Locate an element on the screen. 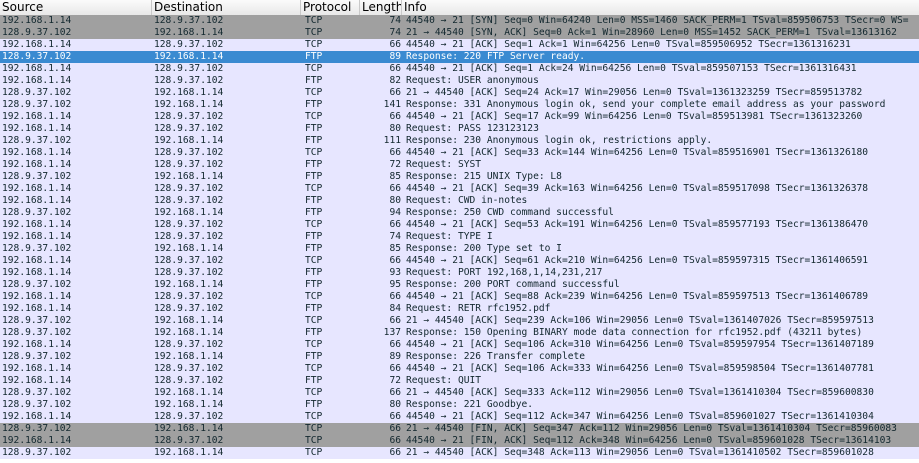  packet-length: 89 is located at coordinates (395, 56).